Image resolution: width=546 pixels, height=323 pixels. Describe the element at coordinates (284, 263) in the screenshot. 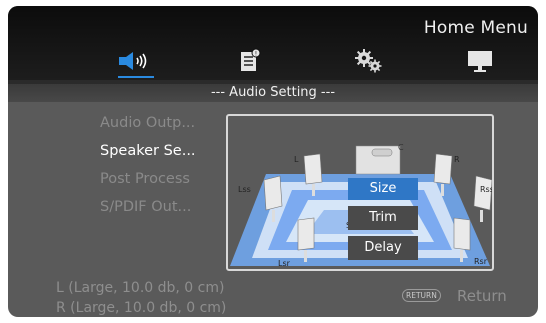

I see `svg-text: Lsr` at that location.